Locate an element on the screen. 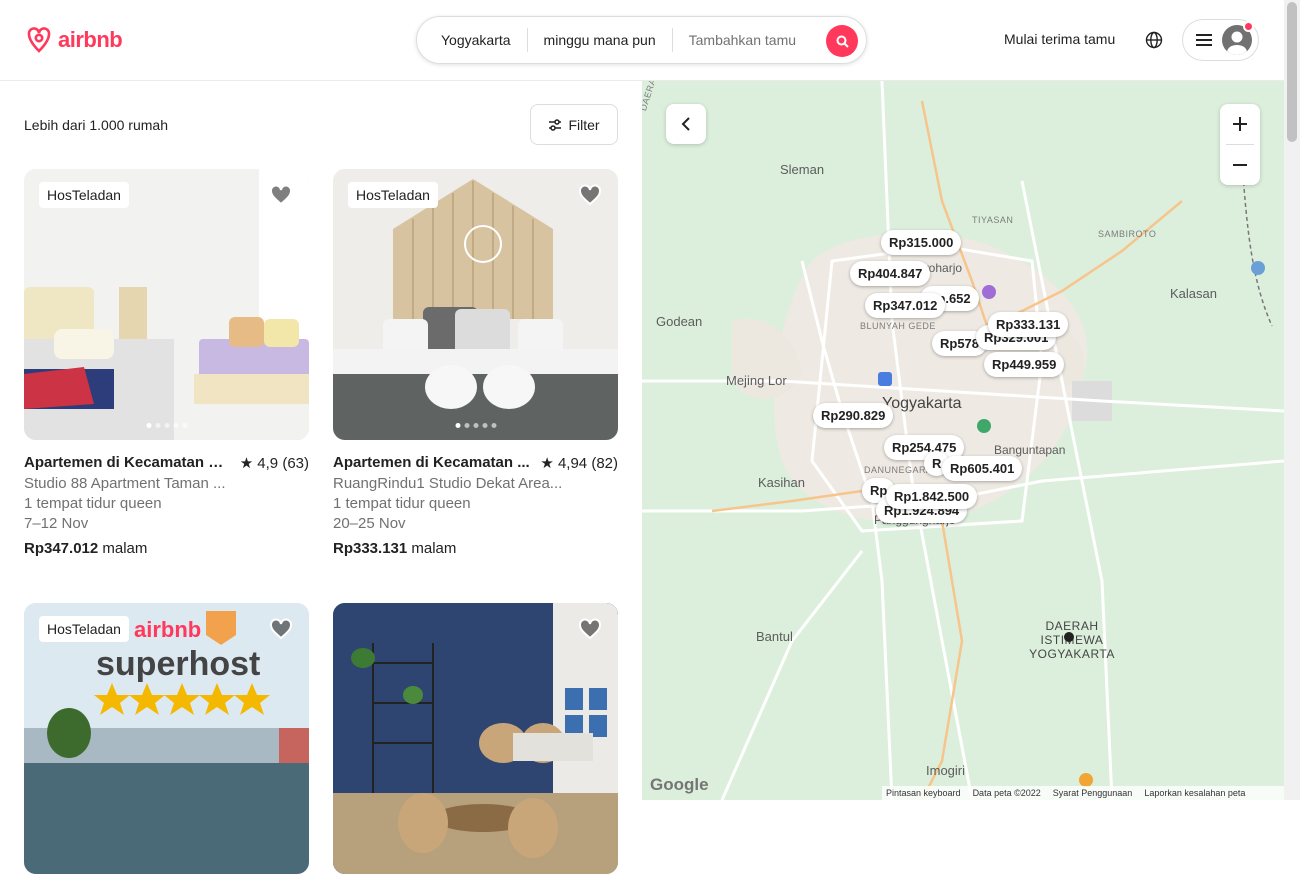  map-price-pin: Rp347.012 is located at coordinates (905, 305).